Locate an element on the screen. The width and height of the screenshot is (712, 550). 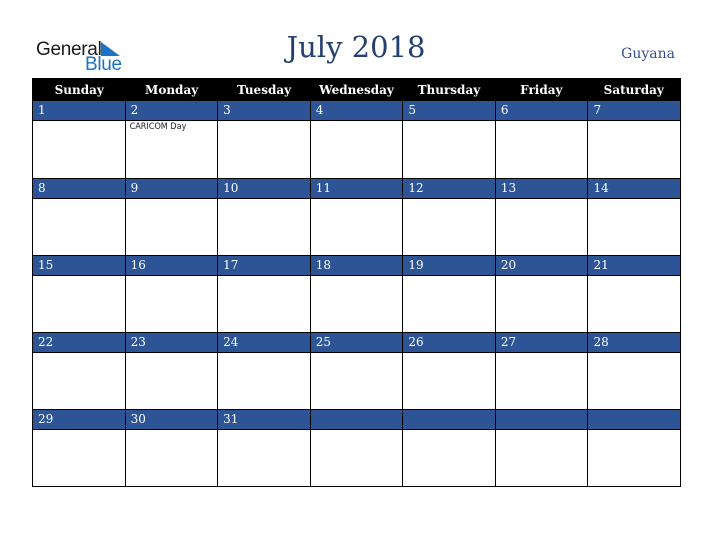
day-number: 8 is located at coordinates (79, 188).